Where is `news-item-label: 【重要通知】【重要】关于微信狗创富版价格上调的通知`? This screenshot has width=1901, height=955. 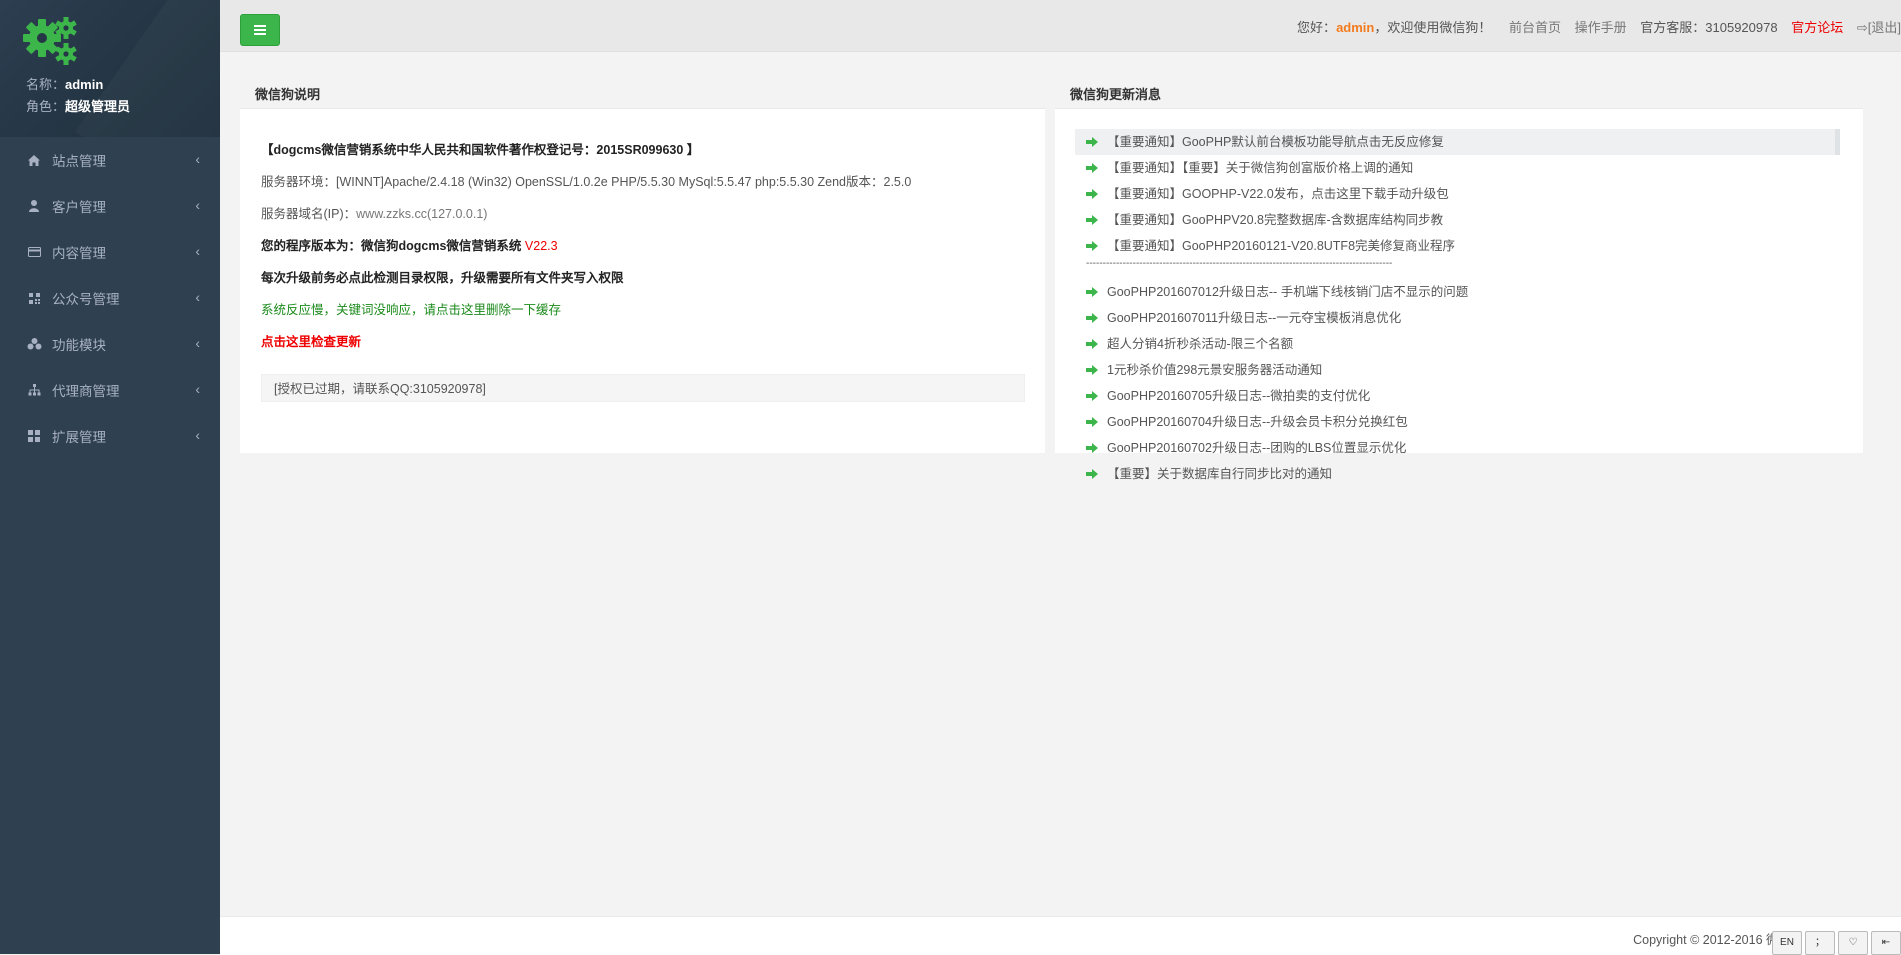
news-item-label: 【重要通知】【重要】关于微信狗创富版价格上调的通知 is located at coordinates (1260, 168).